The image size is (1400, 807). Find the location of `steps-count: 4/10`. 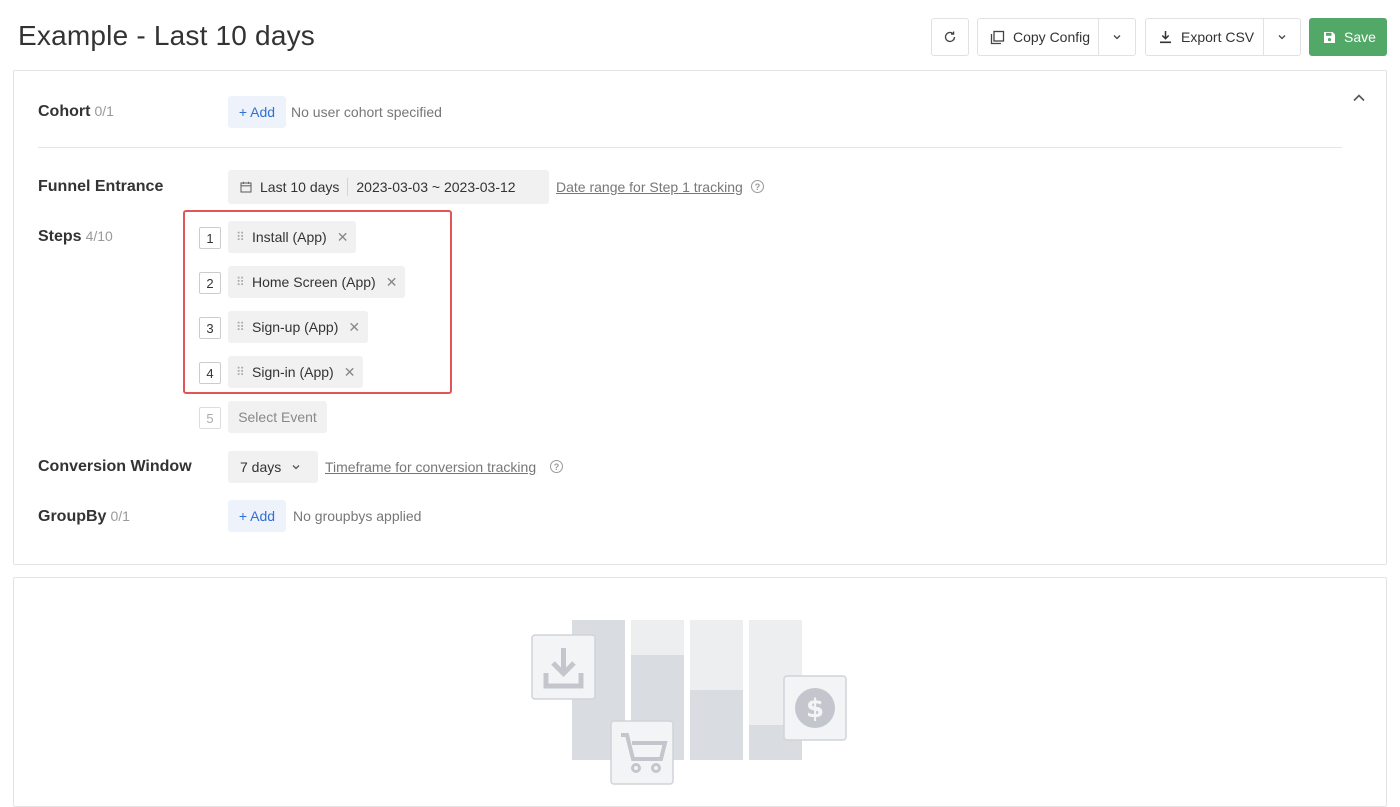

steps-count: 4/10 is located at coordinates (99, 236).